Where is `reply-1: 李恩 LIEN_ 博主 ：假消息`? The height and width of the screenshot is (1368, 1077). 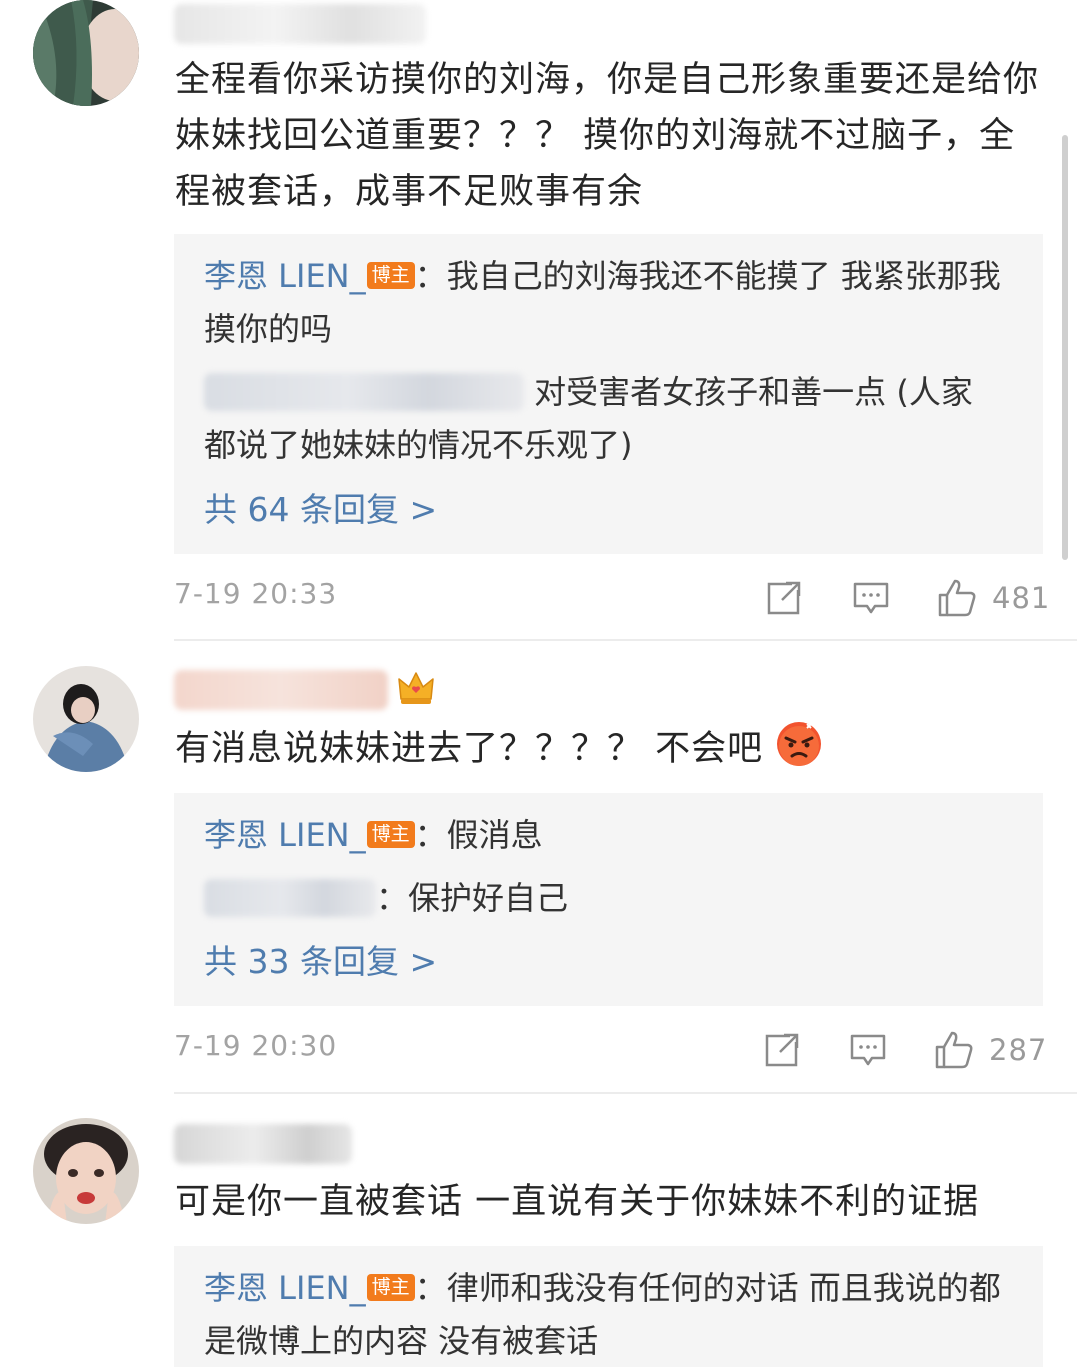 reply-1: 李恩 LIEN_ 博主 ：假消息 is located at coordinates (604, 835).